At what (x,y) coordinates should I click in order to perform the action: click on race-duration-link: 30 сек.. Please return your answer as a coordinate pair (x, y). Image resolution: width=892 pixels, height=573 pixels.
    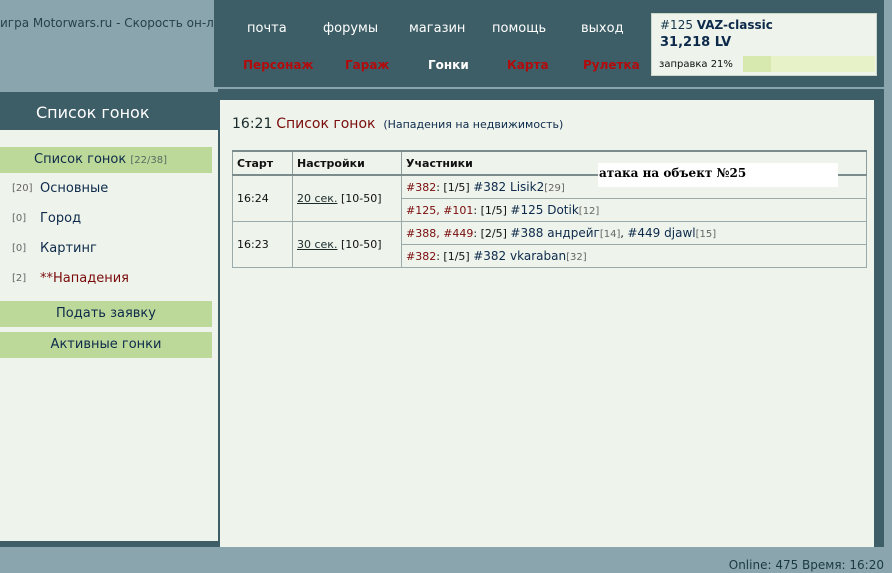
    Looking at the image, I should click on (317, 244).